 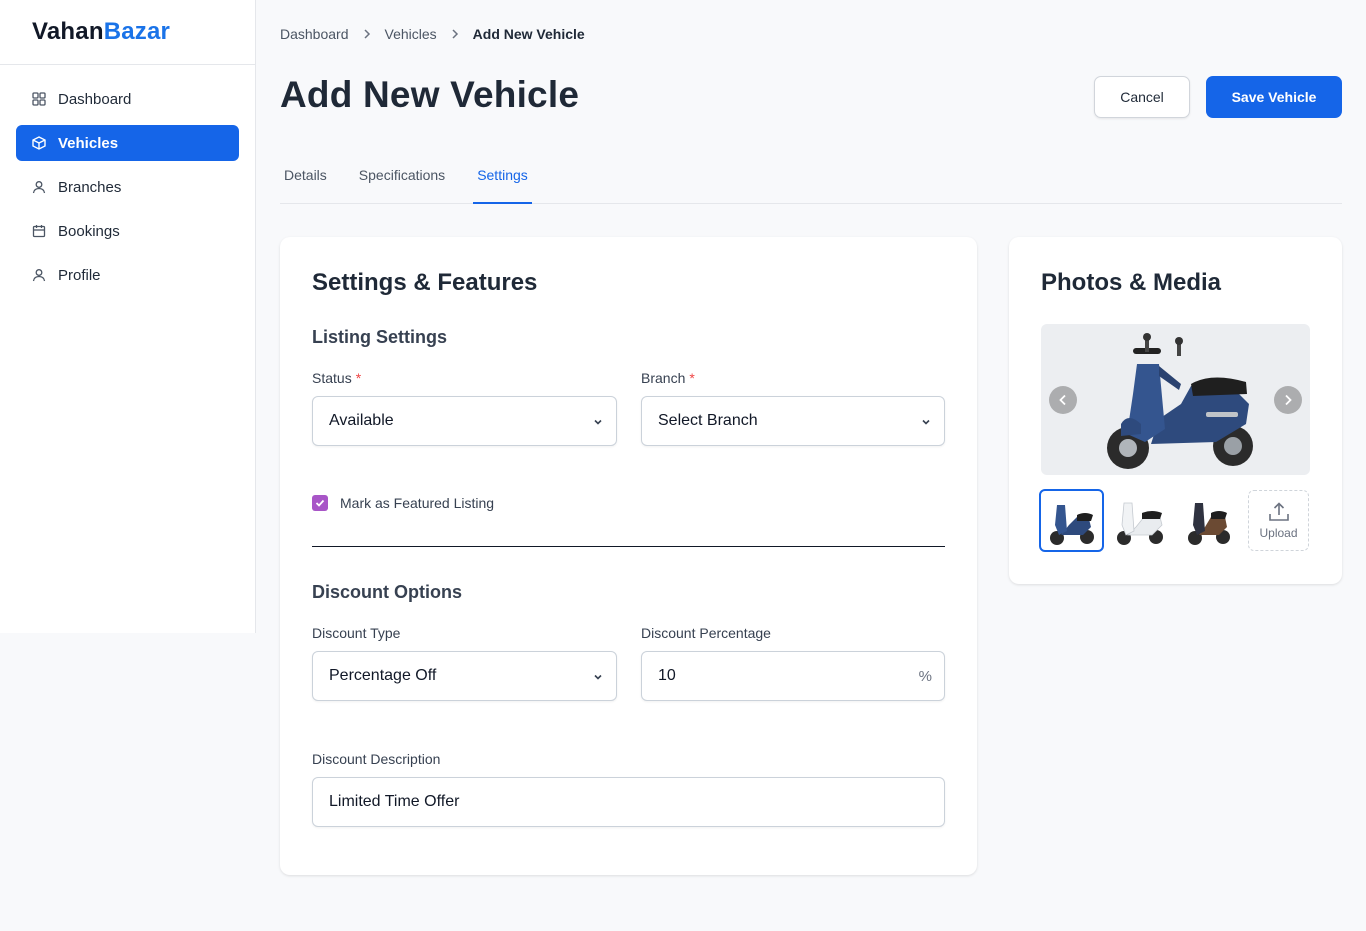 I want to click on sidebar-item-branches: Branches, so click(x=127, y=187).